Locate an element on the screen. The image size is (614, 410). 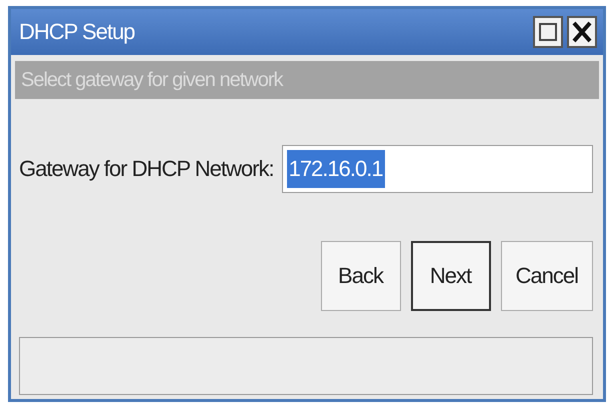
close-button is located at coordinates (582, 32).